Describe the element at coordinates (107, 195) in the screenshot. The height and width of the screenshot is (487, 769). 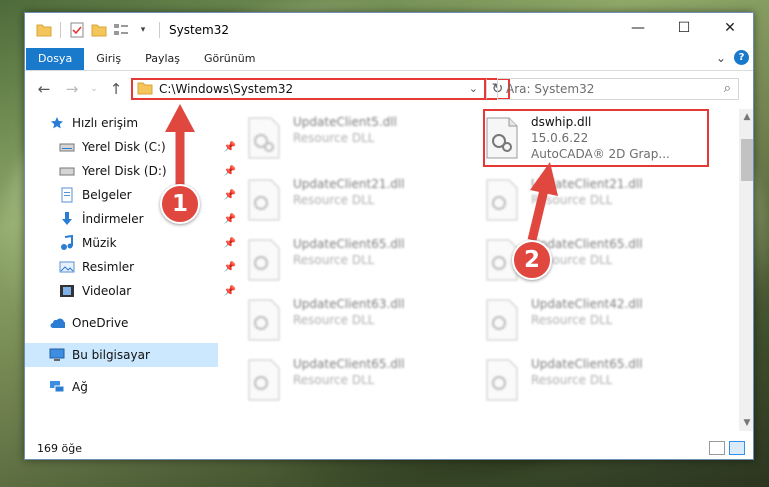
I see `sidebar-item-label: Belgeler` at that location.